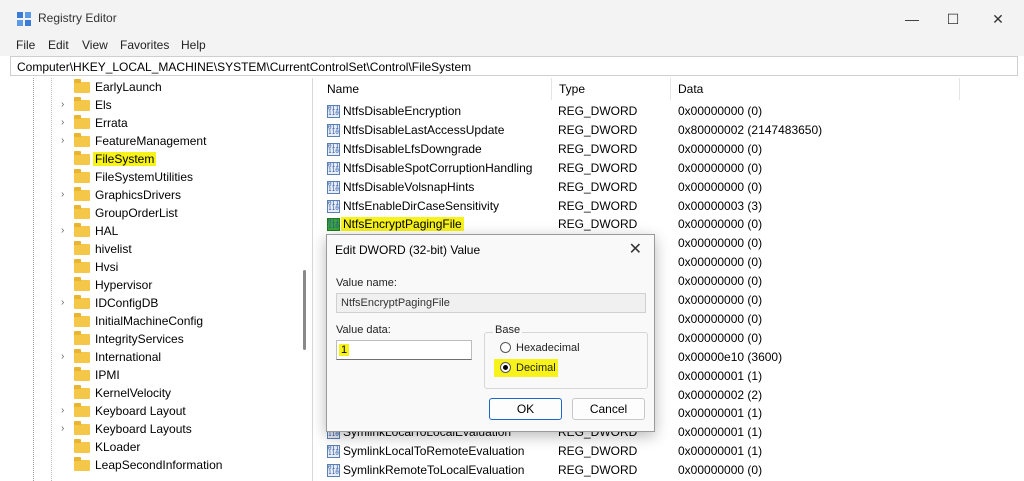  What do you see at coordinates (160, 375) in the screenshot?
I see `tree-item: IPMI` at bounding box center [160, 375].